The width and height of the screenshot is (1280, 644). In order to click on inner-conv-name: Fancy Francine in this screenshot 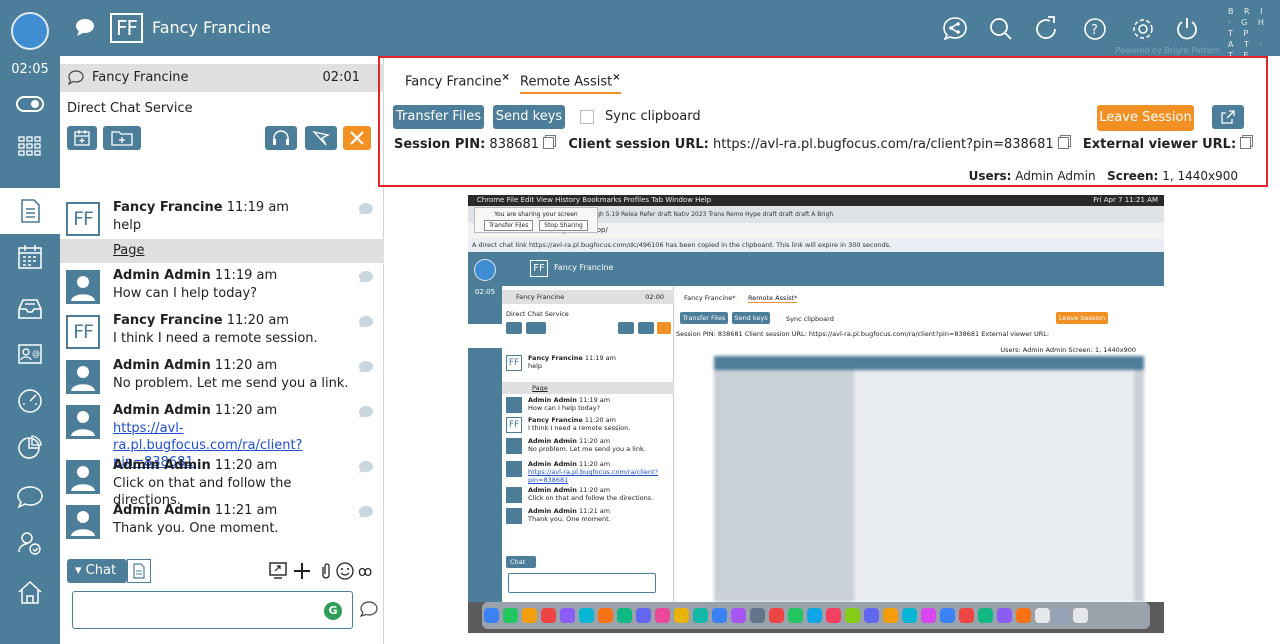, I will do `click(540, 297)`.